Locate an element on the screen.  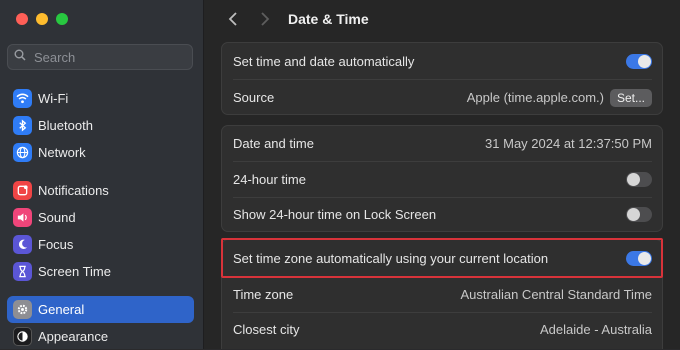
forward-button is located at coordinates (265, 19).